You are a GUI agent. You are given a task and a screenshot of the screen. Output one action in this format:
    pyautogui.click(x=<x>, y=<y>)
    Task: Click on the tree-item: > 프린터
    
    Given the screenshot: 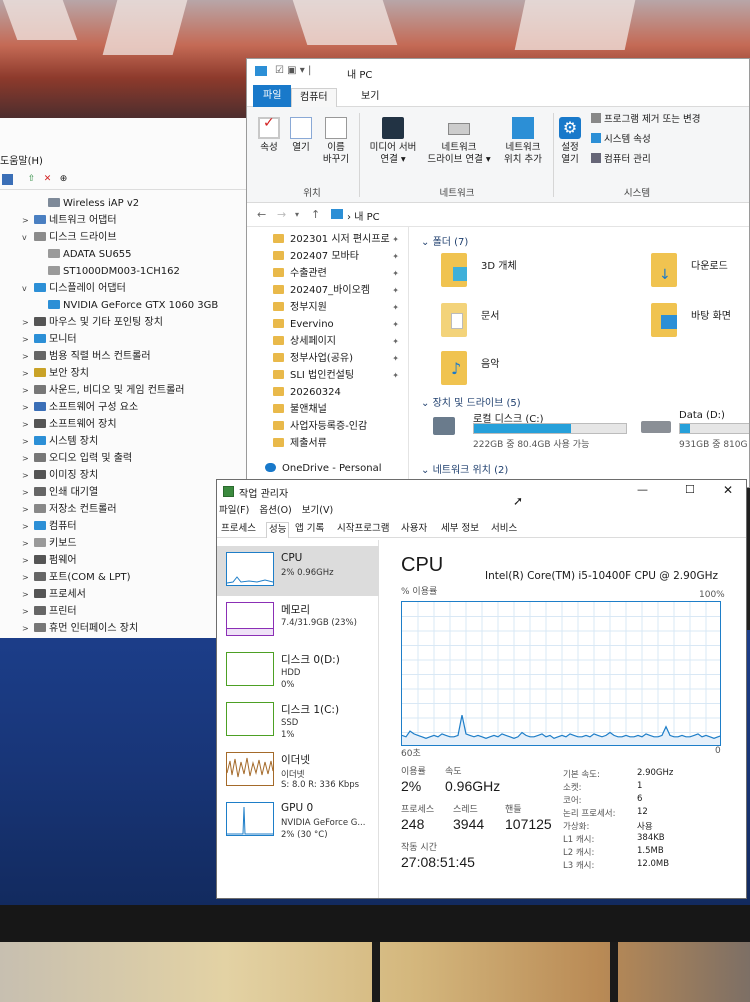 What is the action you would take?
    pyautogui.click(x=49, y=612)
    